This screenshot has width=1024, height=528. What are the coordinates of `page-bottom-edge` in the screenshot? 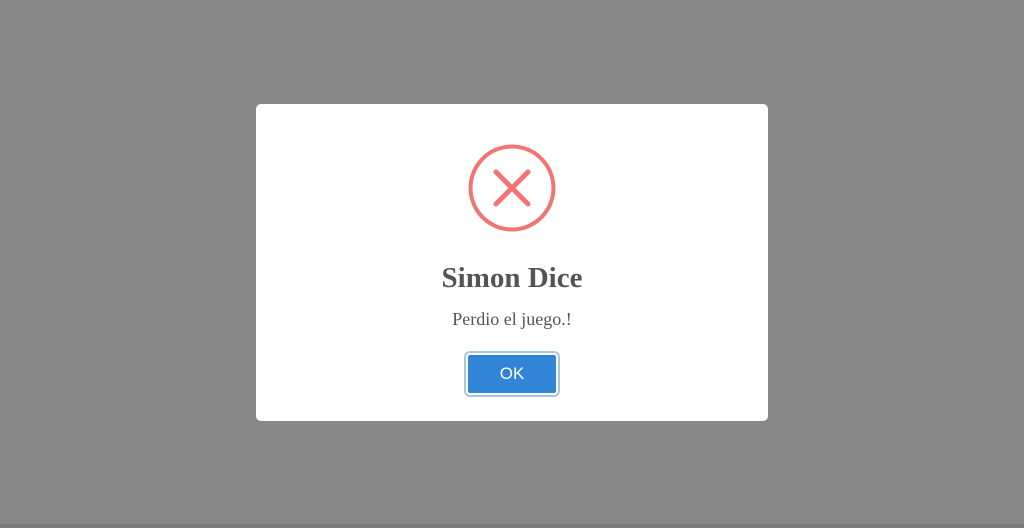 It's located at (512, 526).